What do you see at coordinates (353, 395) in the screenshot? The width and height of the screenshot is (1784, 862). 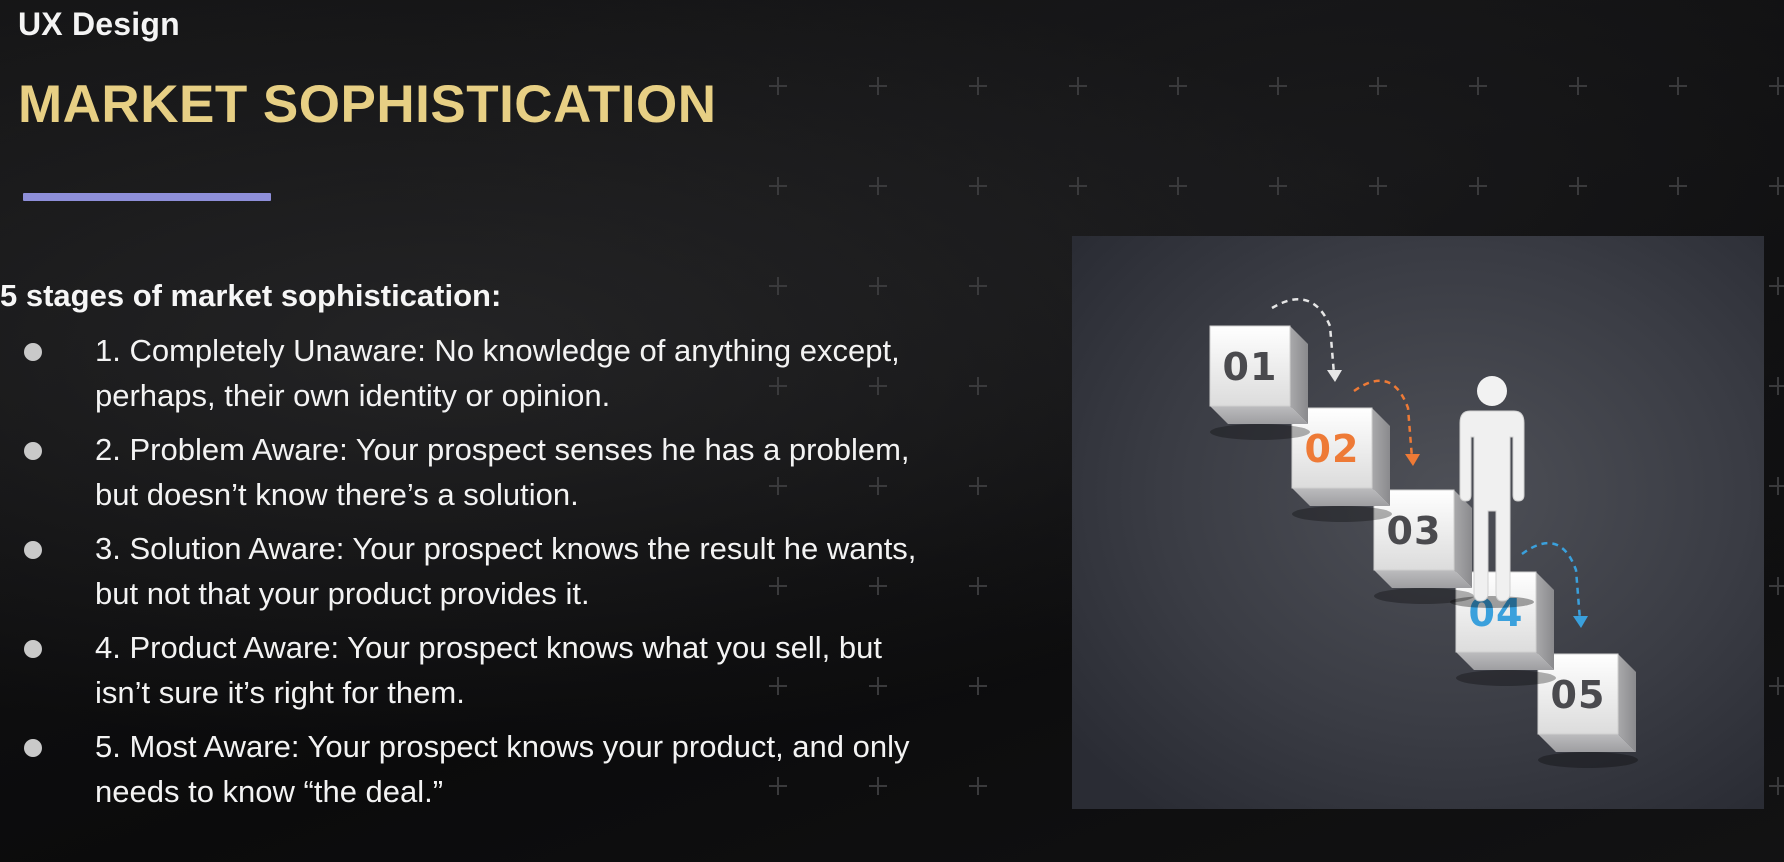 I see `stage-text-line2: perhaps, their own identity or opinion.` at bounding box center [353, 395].